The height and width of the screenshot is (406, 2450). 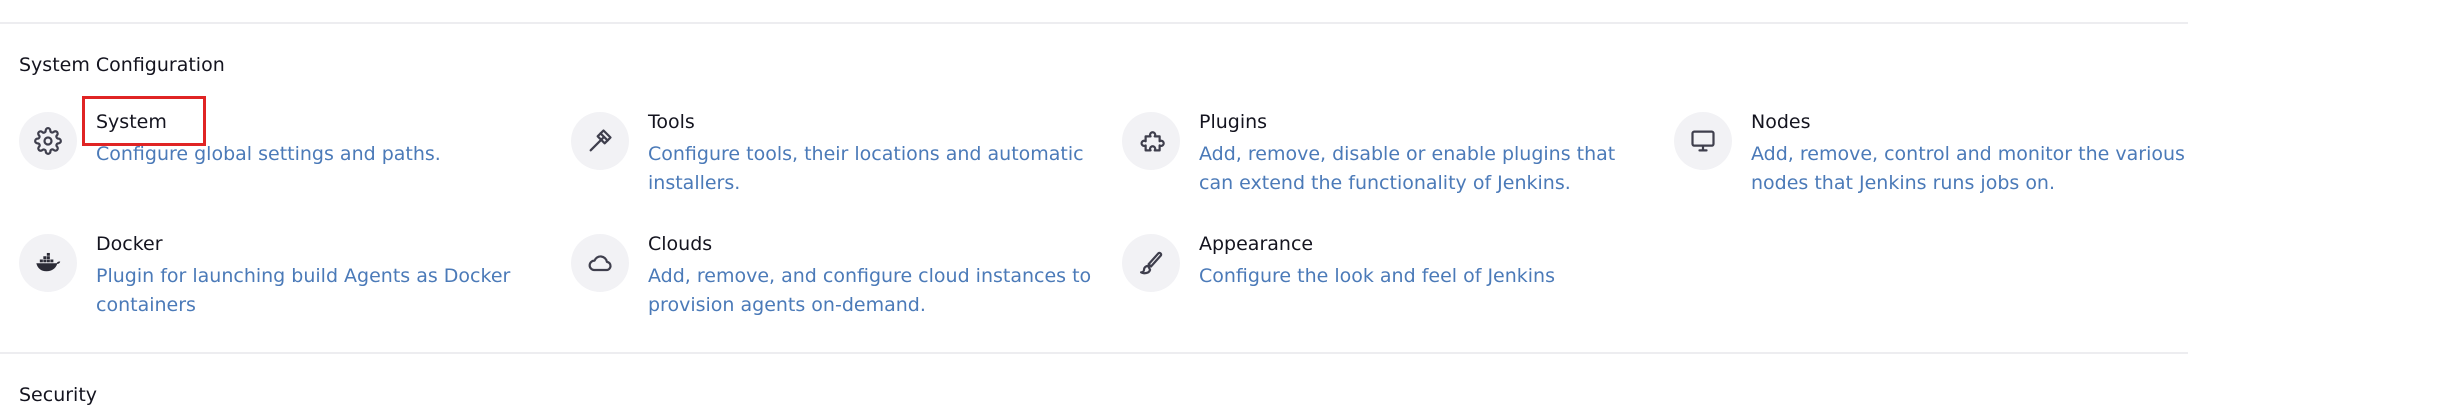 What do you see at coordinates (48, 141) in the screenshot?
I see `gear-icon` at bounding box center [48, 141].